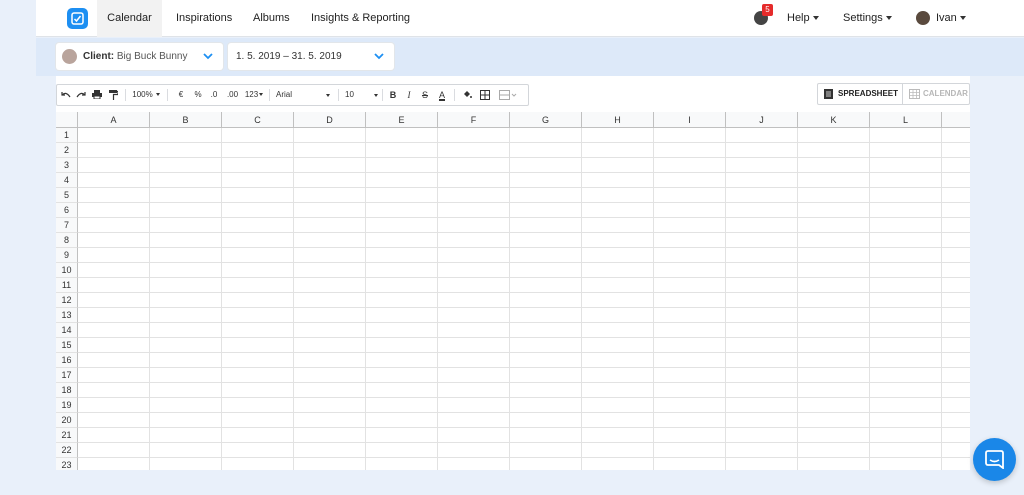 This screenshot has width=1024, height=495. What do you see at coordinates (442, 95) in the screenshot?
I see `text-color-button: A` at bounding box center [442, 95].